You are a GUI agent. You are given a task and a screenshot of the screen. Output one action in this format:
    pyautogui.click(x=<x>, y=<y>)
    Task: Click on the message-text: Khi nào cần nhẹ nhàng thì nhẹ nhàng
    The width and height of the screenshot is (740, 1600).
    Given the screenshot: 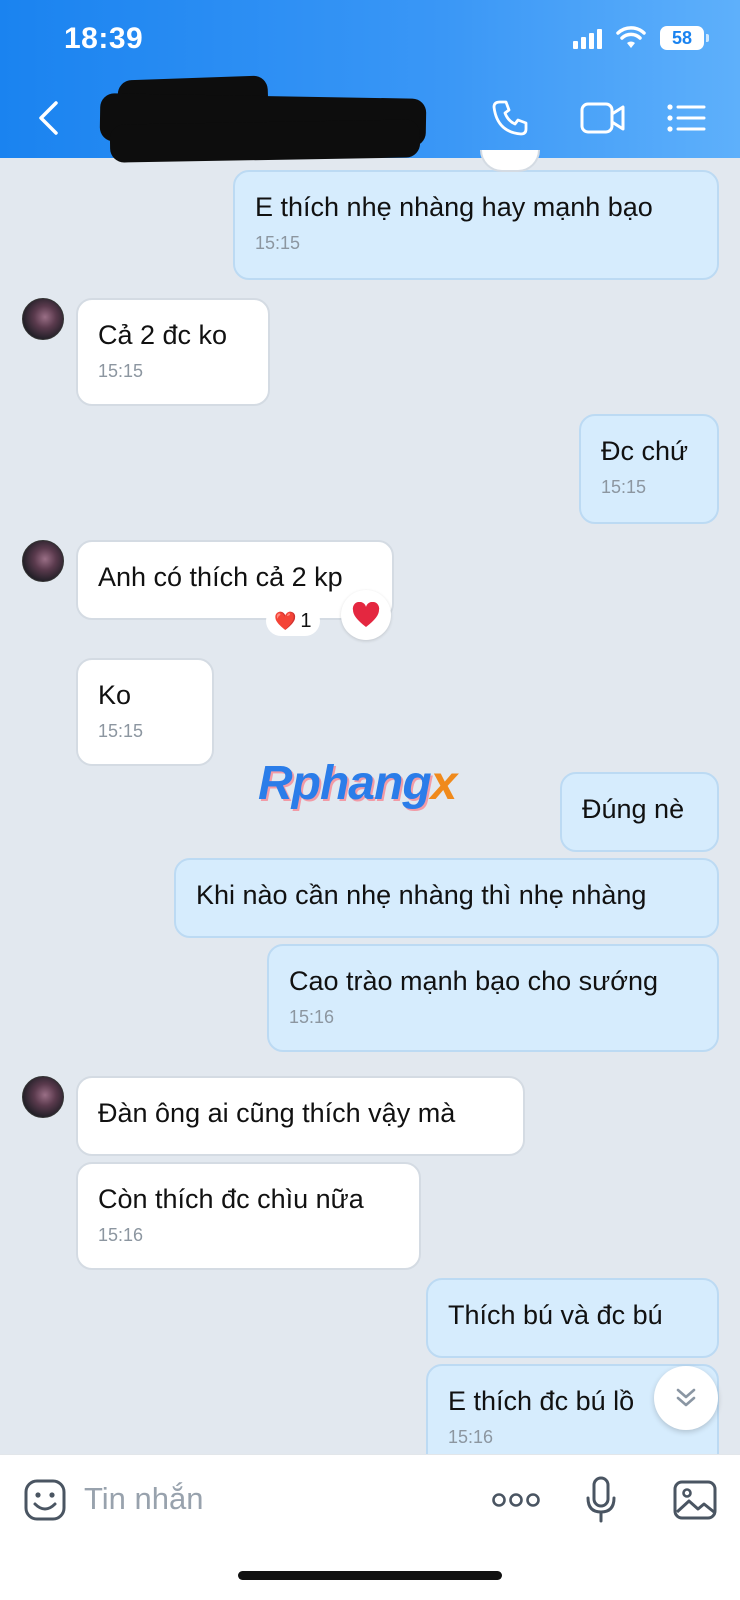 What is the action you would take?
    pyautogui.click(x=421, y=895)
    